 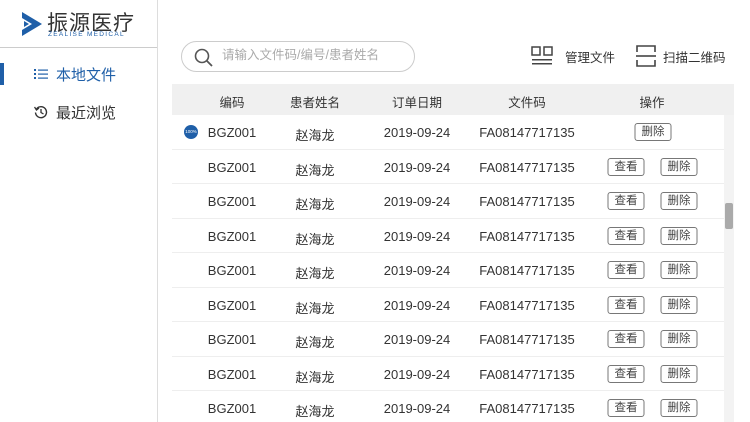 I want to click on header-date: 订单日期, so click(x=417, y=103).